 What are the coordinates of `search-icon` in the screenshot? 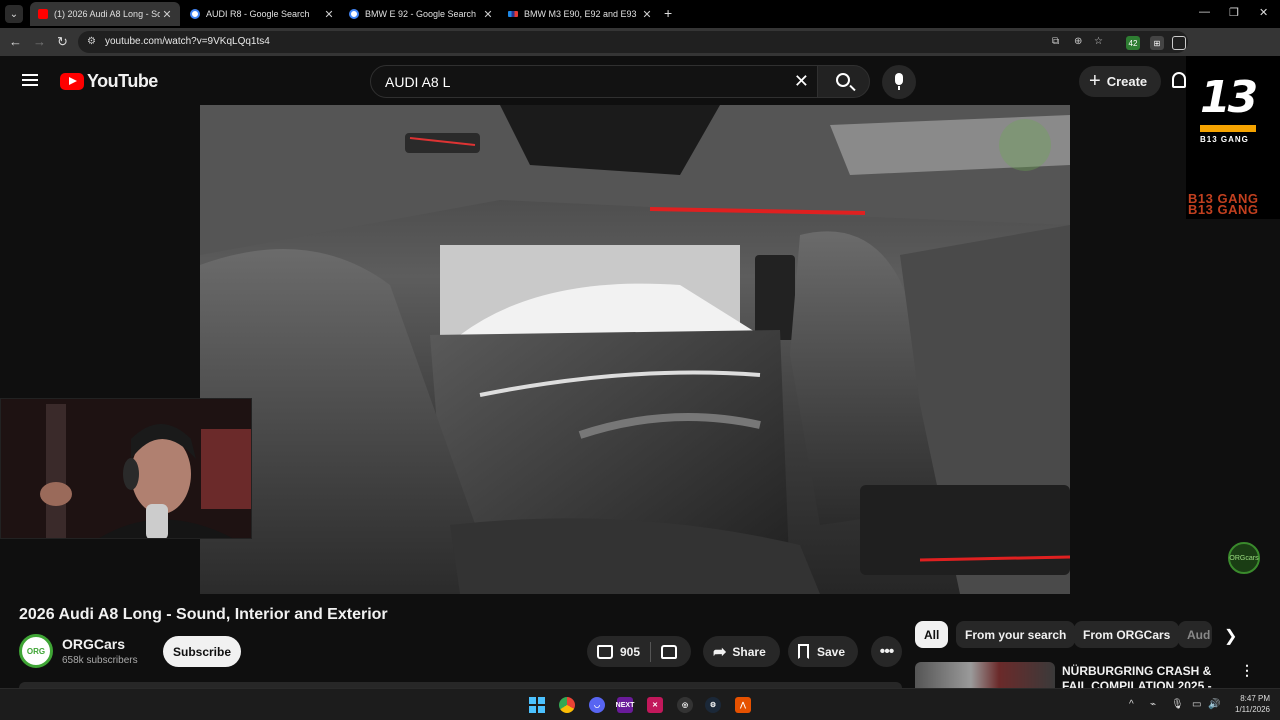 It's located at (843, 80).